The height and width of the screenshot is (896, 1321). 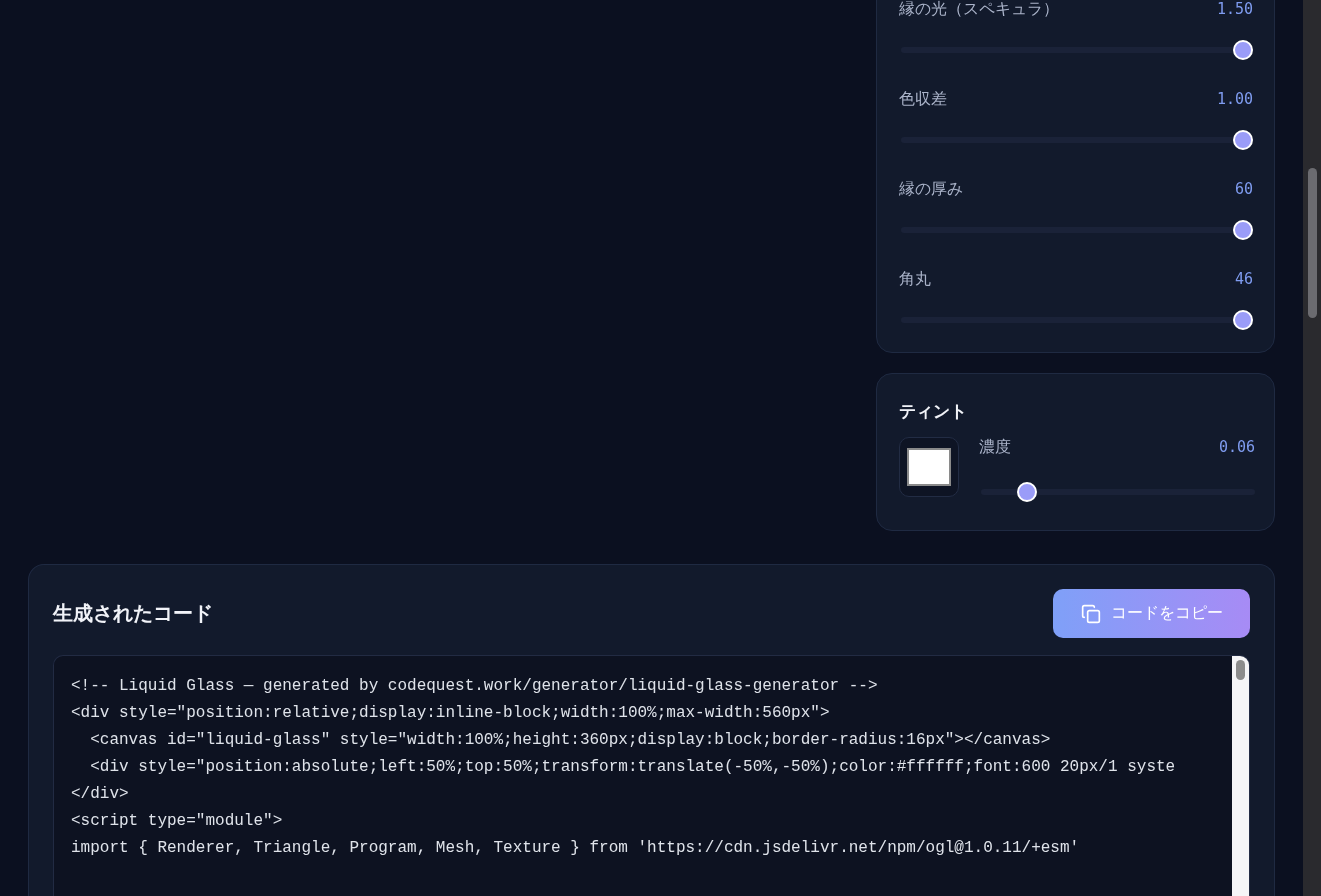 What do you see at coordinates (576, 848) in the screenshot?
I see `code-line: import { Renderer, Triangle, Program, Mesh, Texture } from 'https://cdn.jsdelivr.net/npm/ogl@1.0.11/+esm'` at bounding box center [576, 848].